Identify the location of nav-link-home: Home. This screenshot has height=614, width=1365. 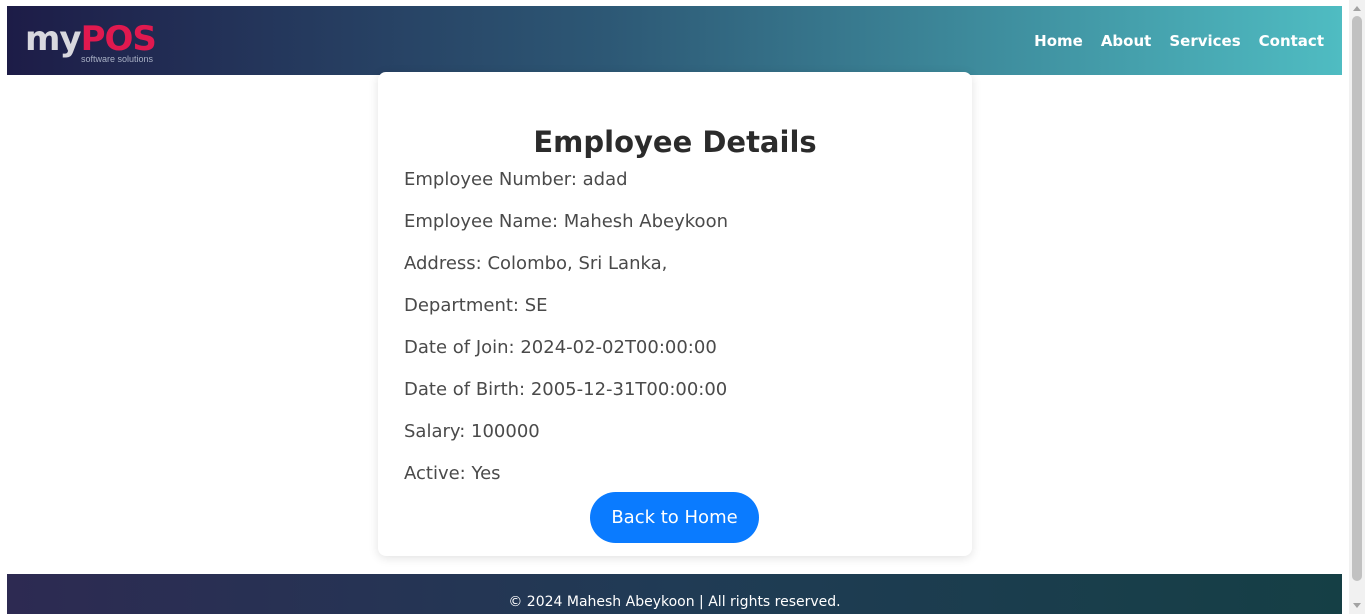
(1058, 41).